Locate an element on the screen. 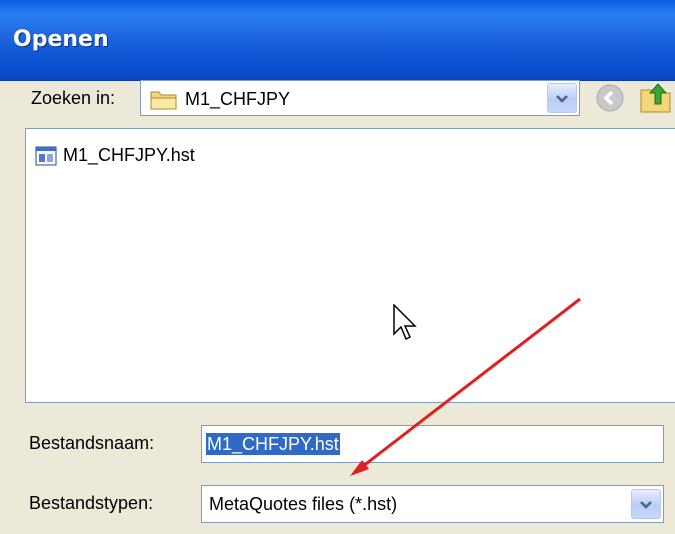  file-type-dropdown-button is located at coordinates (646, 504).